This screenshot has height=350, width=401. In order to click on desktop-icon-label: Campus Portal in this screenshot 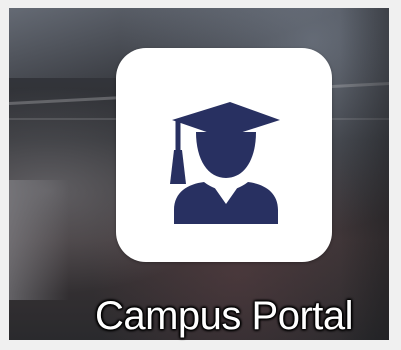, I will do `click(224, 316)`.